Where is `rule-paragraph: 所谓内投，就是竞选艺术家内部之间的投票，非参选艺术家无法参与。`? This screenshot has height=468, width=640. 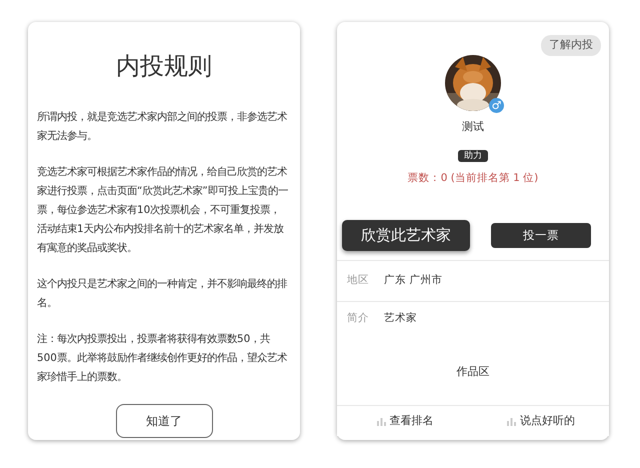 rule-paragraph: 所谓内投，就是竞选艺术家内部之间的投票，非参选艺术家无法参与。 is located at coordinates (162, 127).